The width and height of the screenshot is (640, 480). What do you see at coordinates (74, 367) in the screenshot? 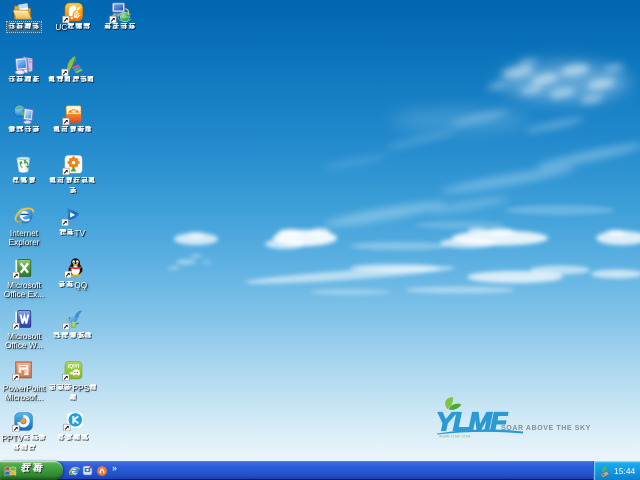
I see `svg-text: iQIYI` at bounding box center [74, 367].